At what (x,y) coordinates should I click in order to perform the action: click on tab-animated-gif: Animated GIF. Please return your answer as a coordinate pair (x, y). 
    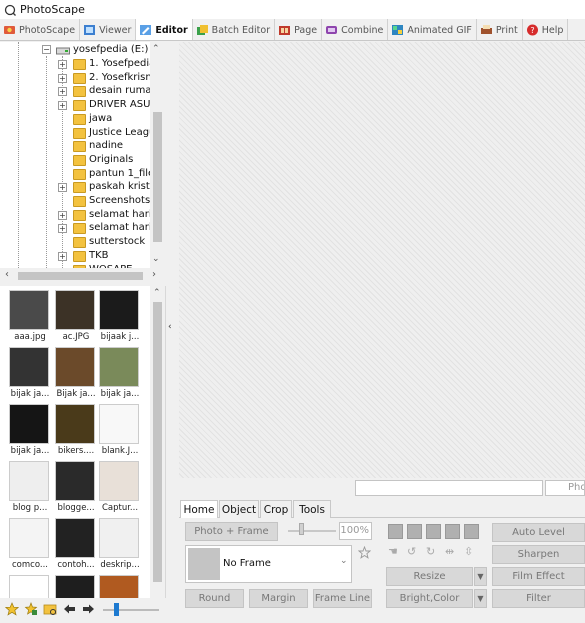
    Looking at the image, I should click on (432, 29).